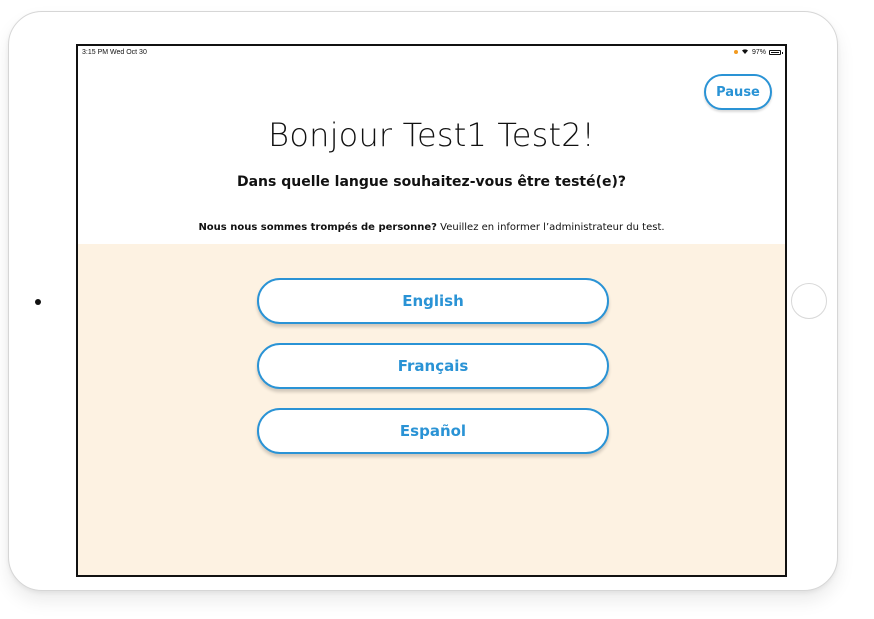  I want to click on status-time: 3:15 PM Wed Oct 30, so click(114, 52).